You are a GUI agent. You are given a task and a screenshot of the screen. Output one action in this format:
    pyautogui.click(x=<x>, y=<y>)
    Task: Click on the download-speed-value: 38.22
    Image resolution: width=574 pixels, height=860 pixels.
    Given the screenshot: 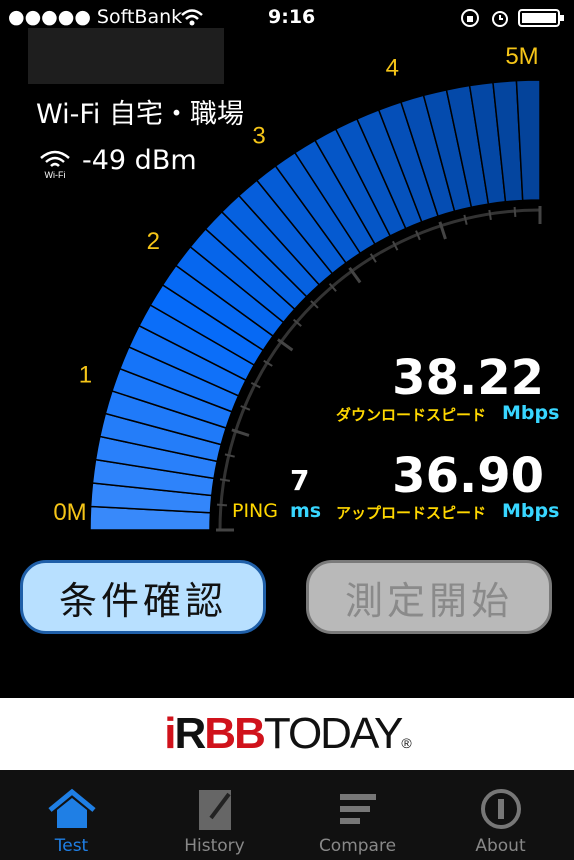 What is the action you would take?
    pyautogui.click(x=468, y=378)
    